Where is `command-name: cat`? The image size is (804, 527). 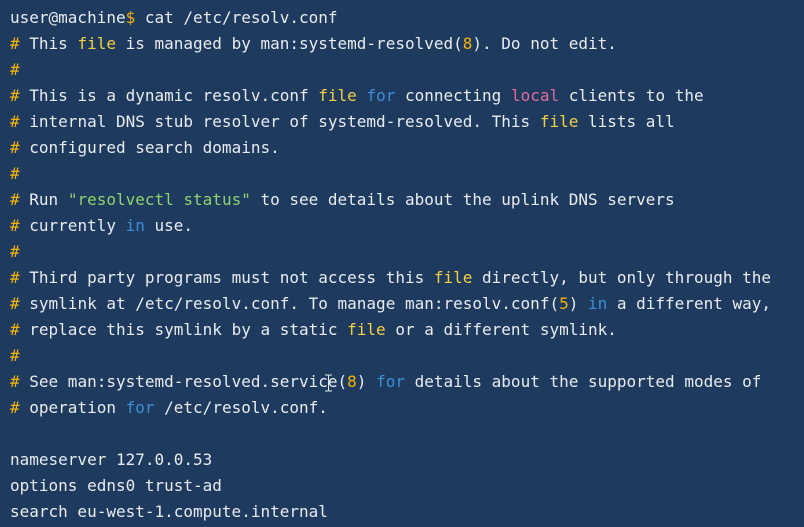 command-name: cat is located at coordinates (159, 17).